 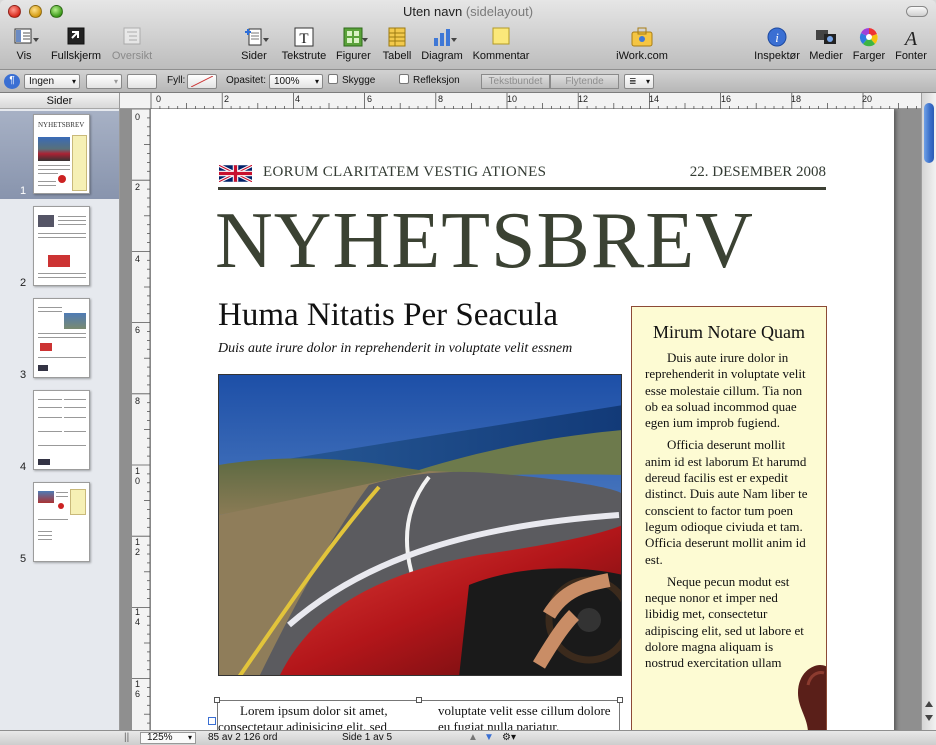 What do you see at coordinates (443, 37) in the screenshot?
I see `chart-icon` at bounding box center [443, 37].